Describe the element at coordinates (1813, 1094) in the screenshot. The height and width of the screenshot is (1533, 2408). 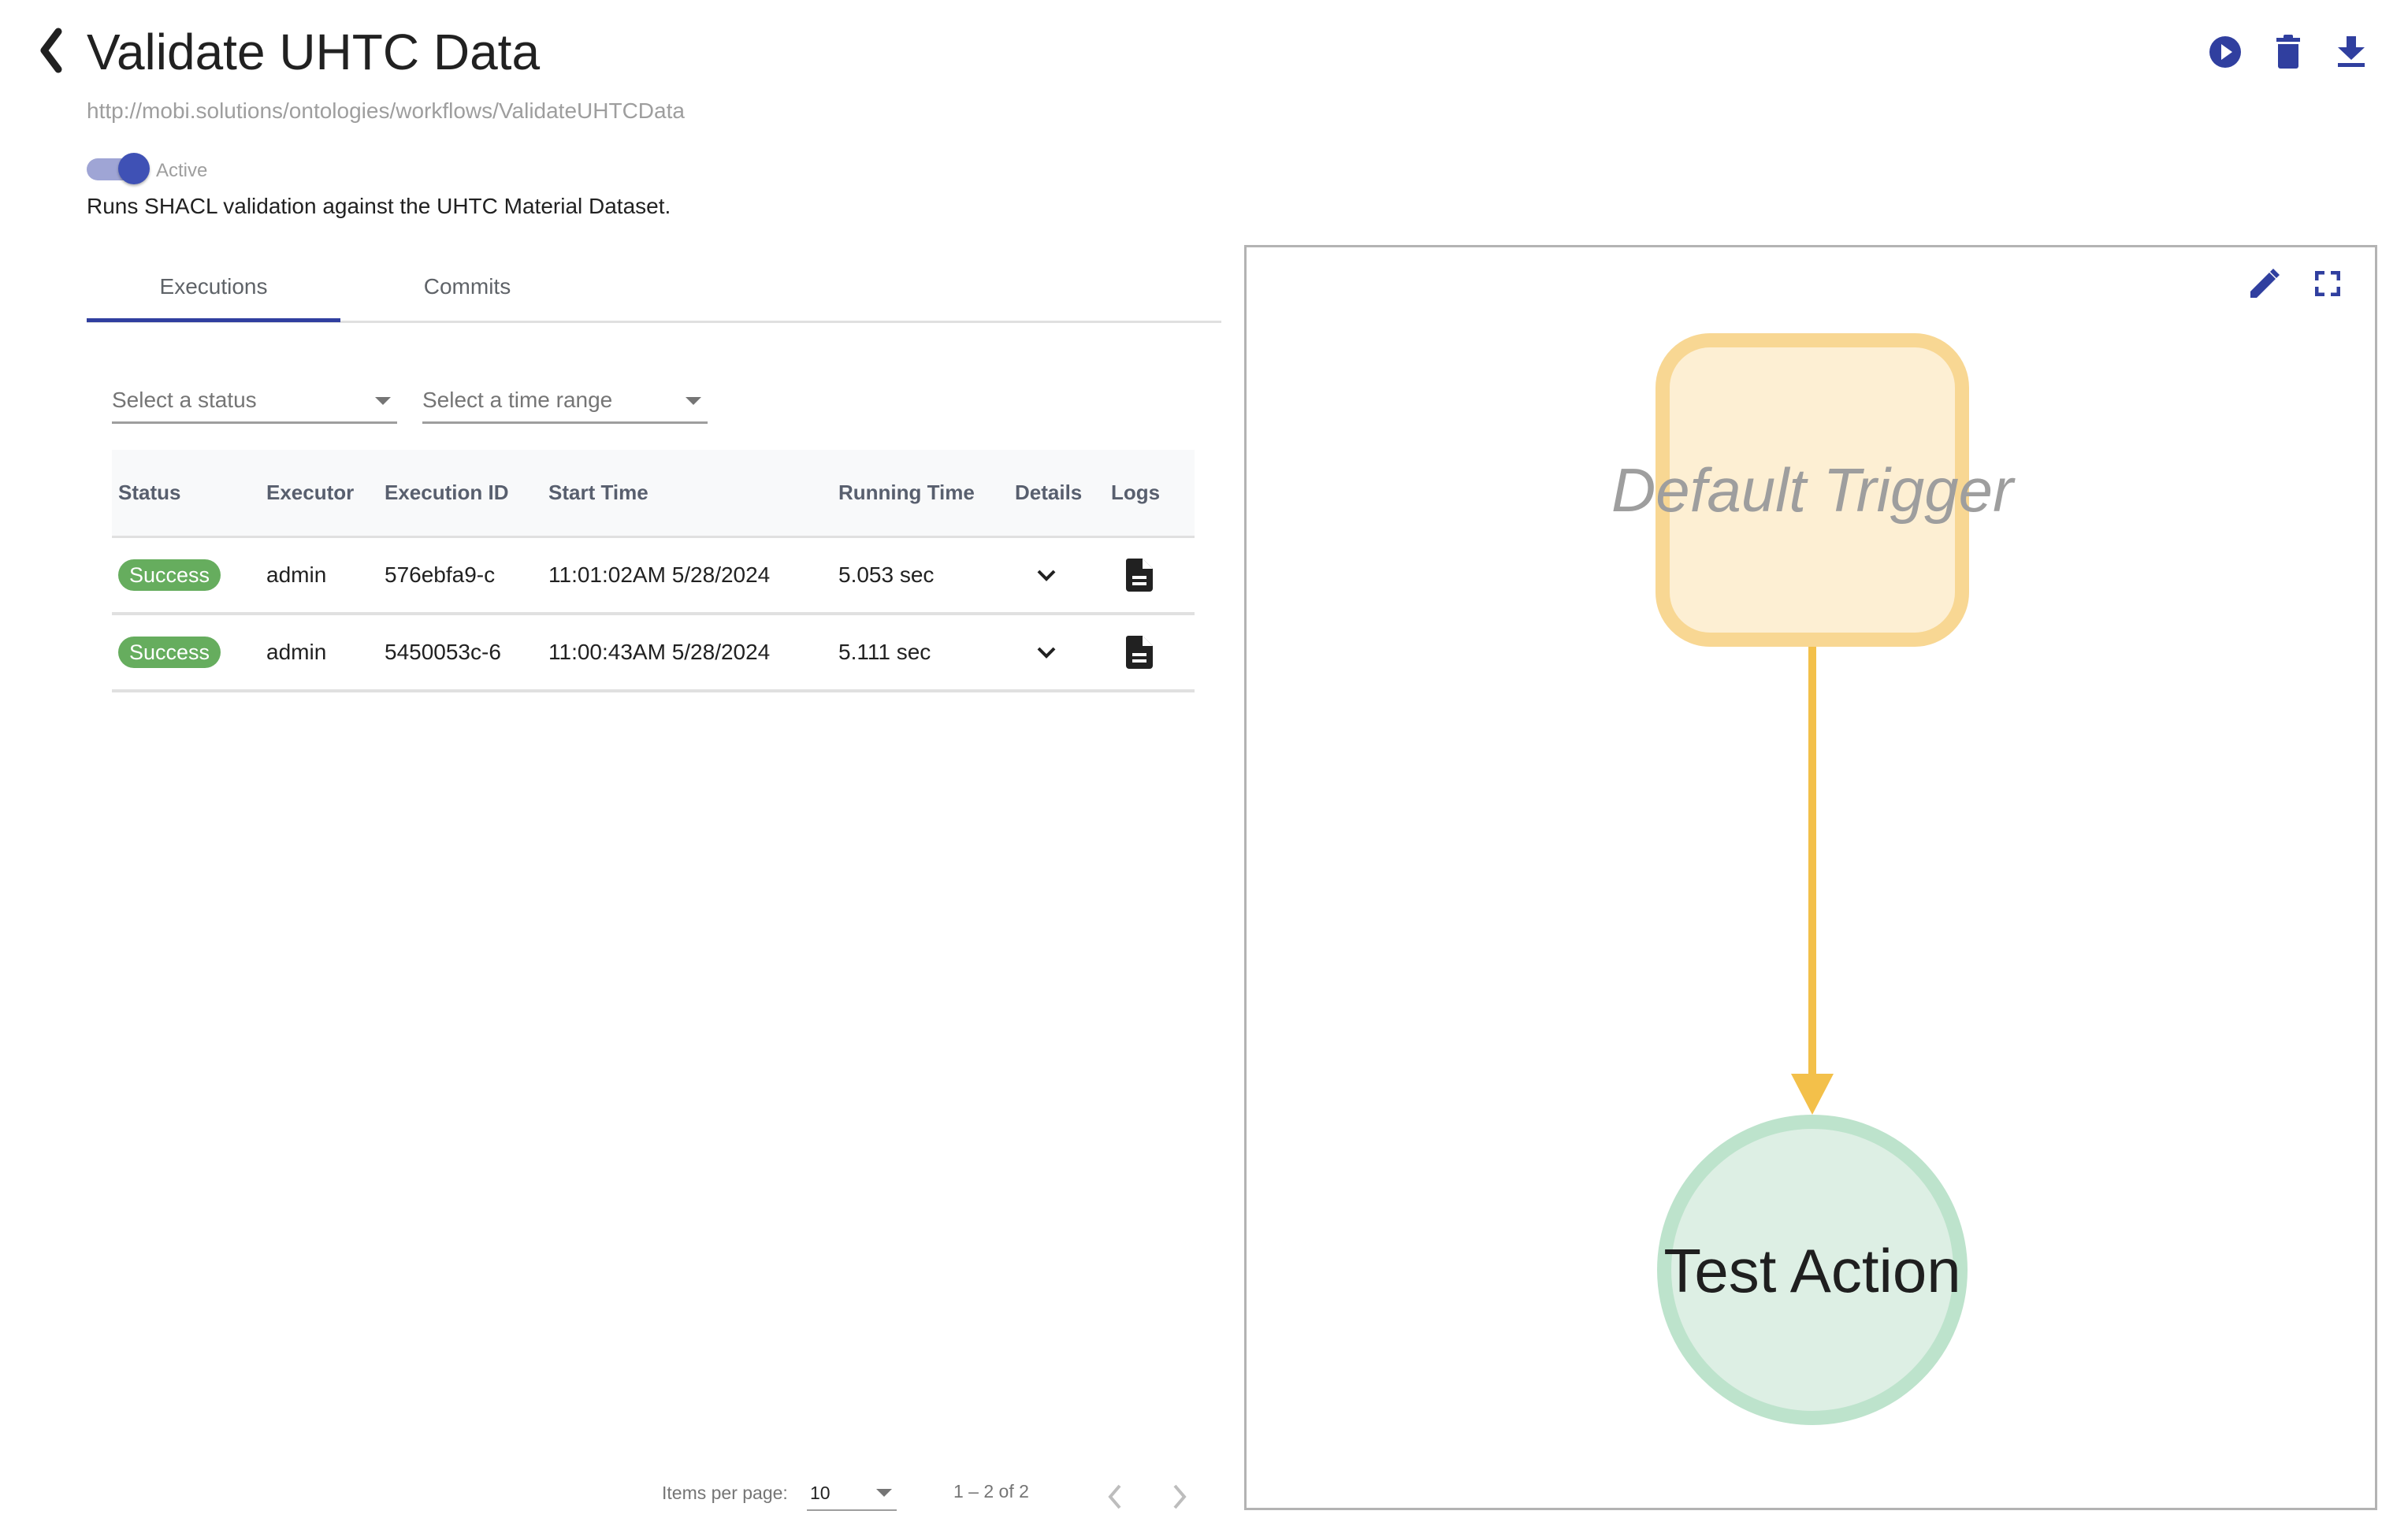
I see `graph-edge-arrowhead` at that location.